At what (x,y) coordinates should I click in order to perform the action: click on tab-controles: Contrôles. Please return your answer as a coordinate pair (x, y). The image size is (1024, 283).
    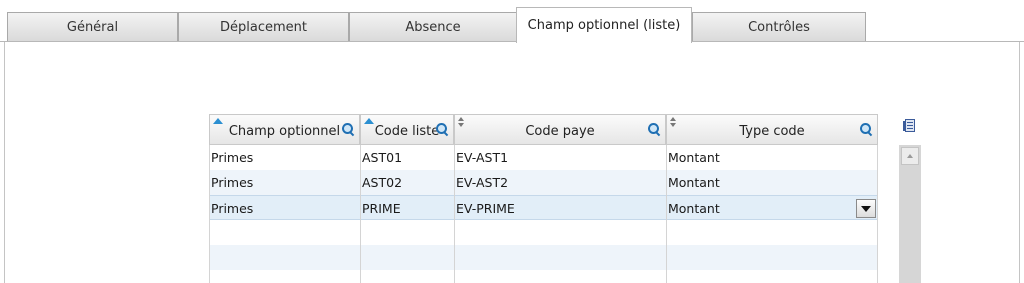
    Looking at the image, I should click on (779, 27).